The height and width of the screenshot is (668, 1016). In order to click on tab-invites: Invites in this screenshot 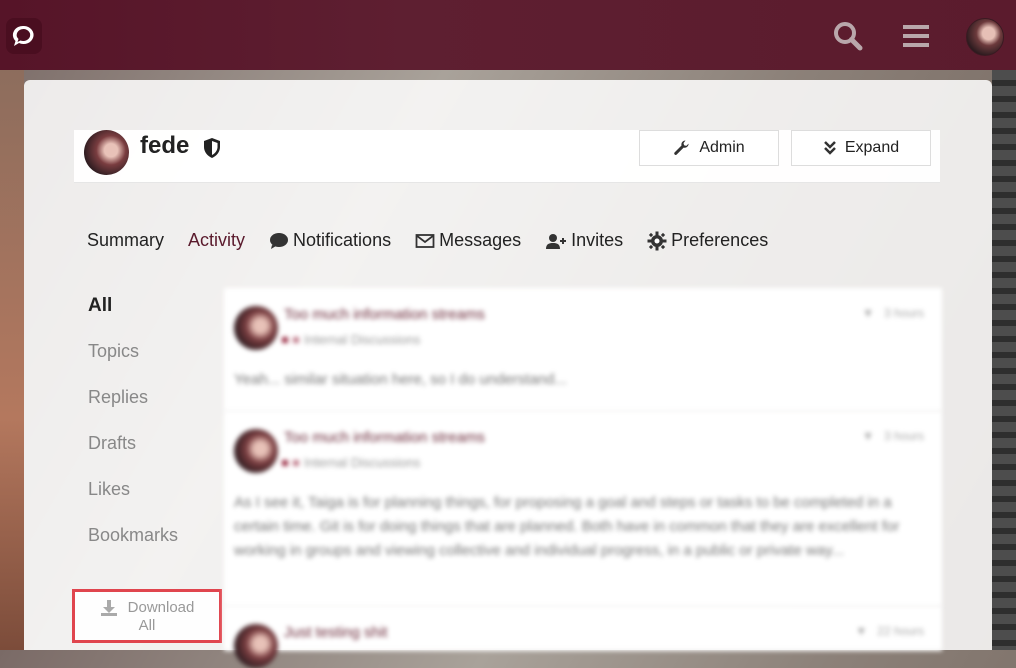, I will do `click(584, 240)`.